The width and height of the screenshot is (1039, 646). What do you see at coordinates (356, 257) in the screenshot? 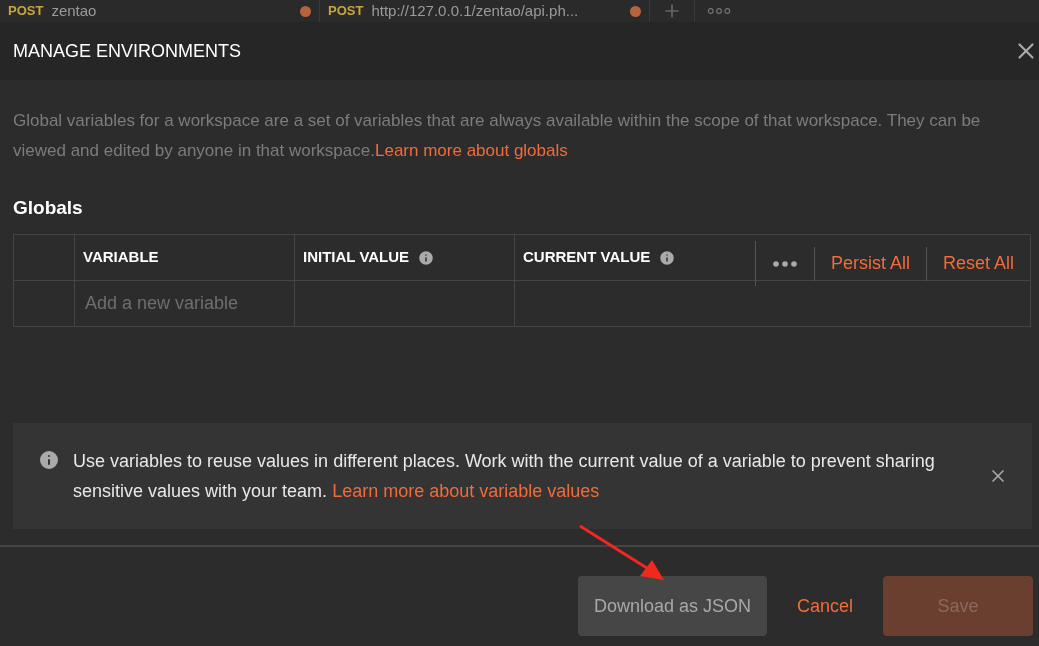
I see `column-header: INITIAL VALUE` at bounding box center [356, 257].